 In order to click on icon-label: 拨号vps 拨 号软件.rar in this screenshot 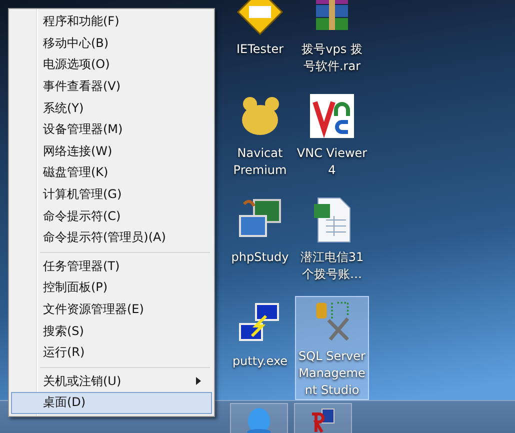, I will do `click(332, 58)`.